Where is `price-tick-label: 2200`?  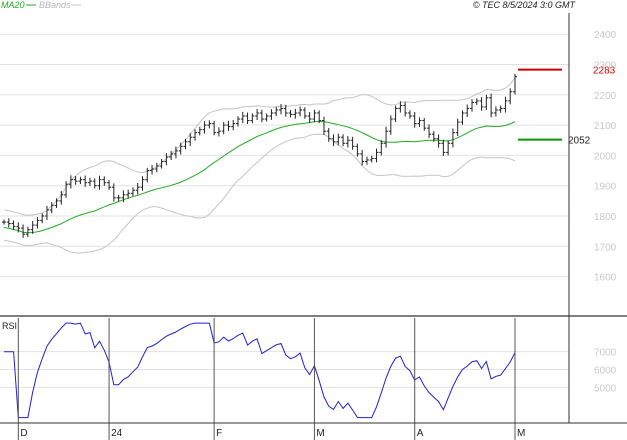 price-tick-label: 2200 is located at coordinates (605, 96).